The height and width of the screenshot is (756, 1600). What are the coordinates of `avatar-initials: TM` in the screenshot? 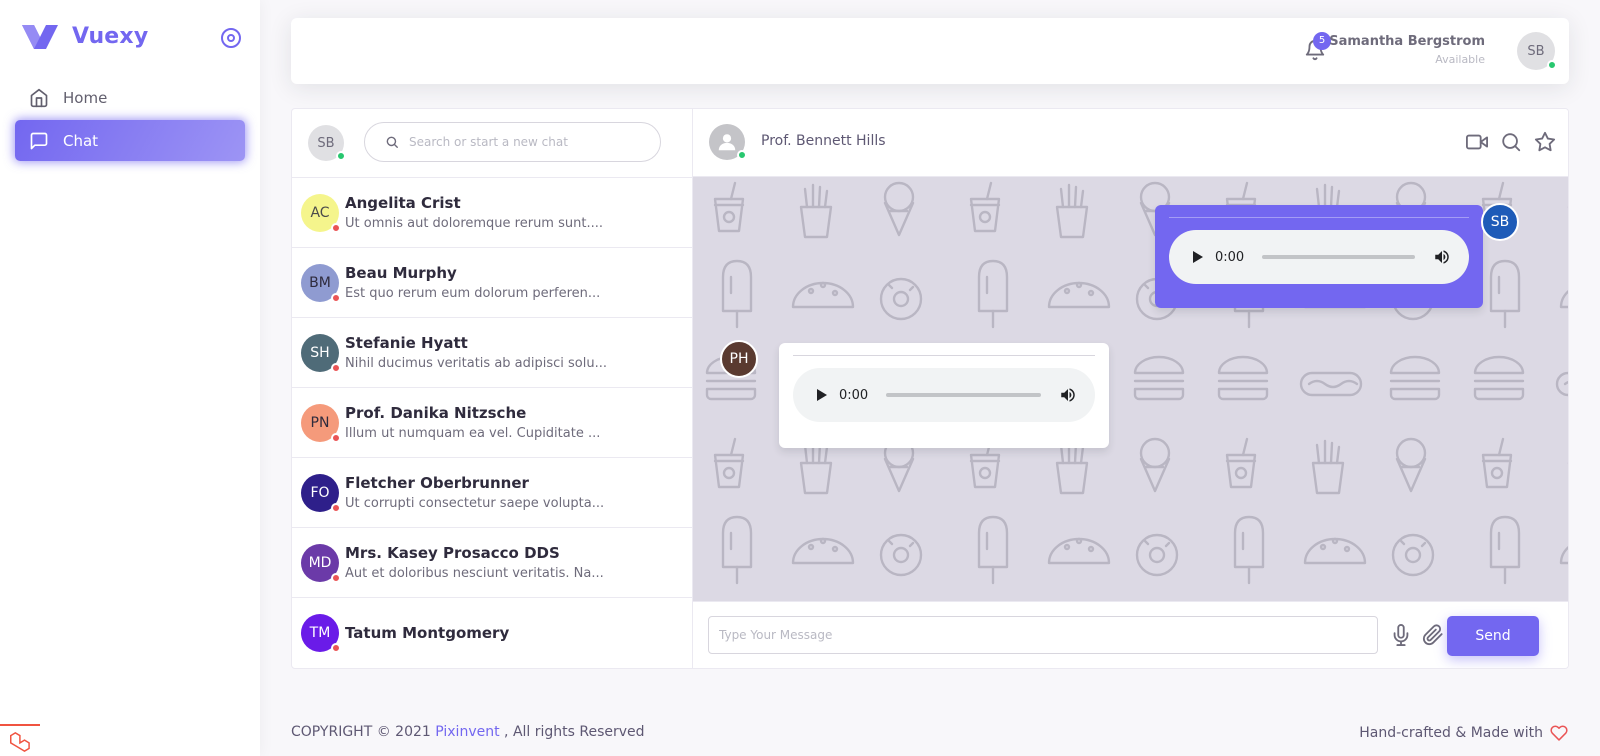 It's located at (320, 633).